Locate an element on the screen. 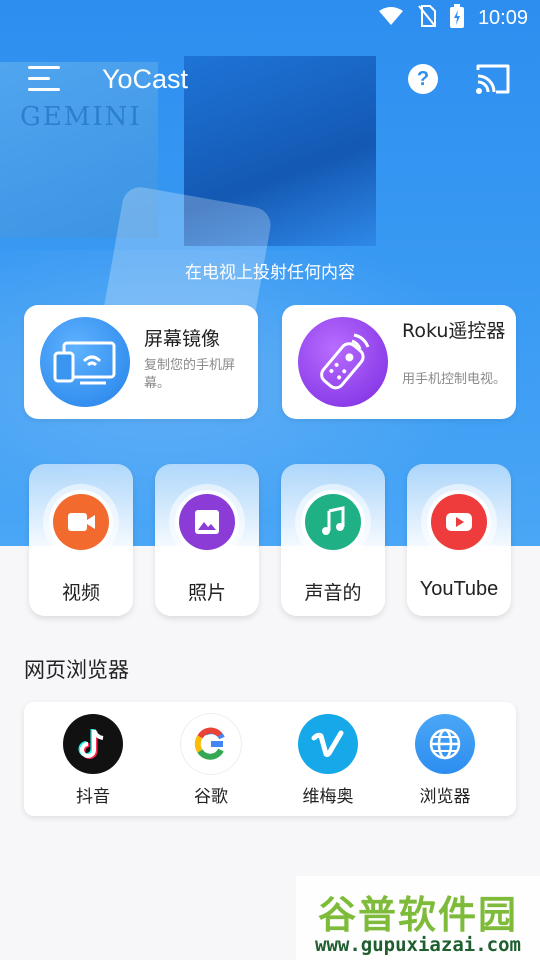 This screenshot has height=960, width=540. tiktok-item: 抖音 is located at coordinates (93, 762).